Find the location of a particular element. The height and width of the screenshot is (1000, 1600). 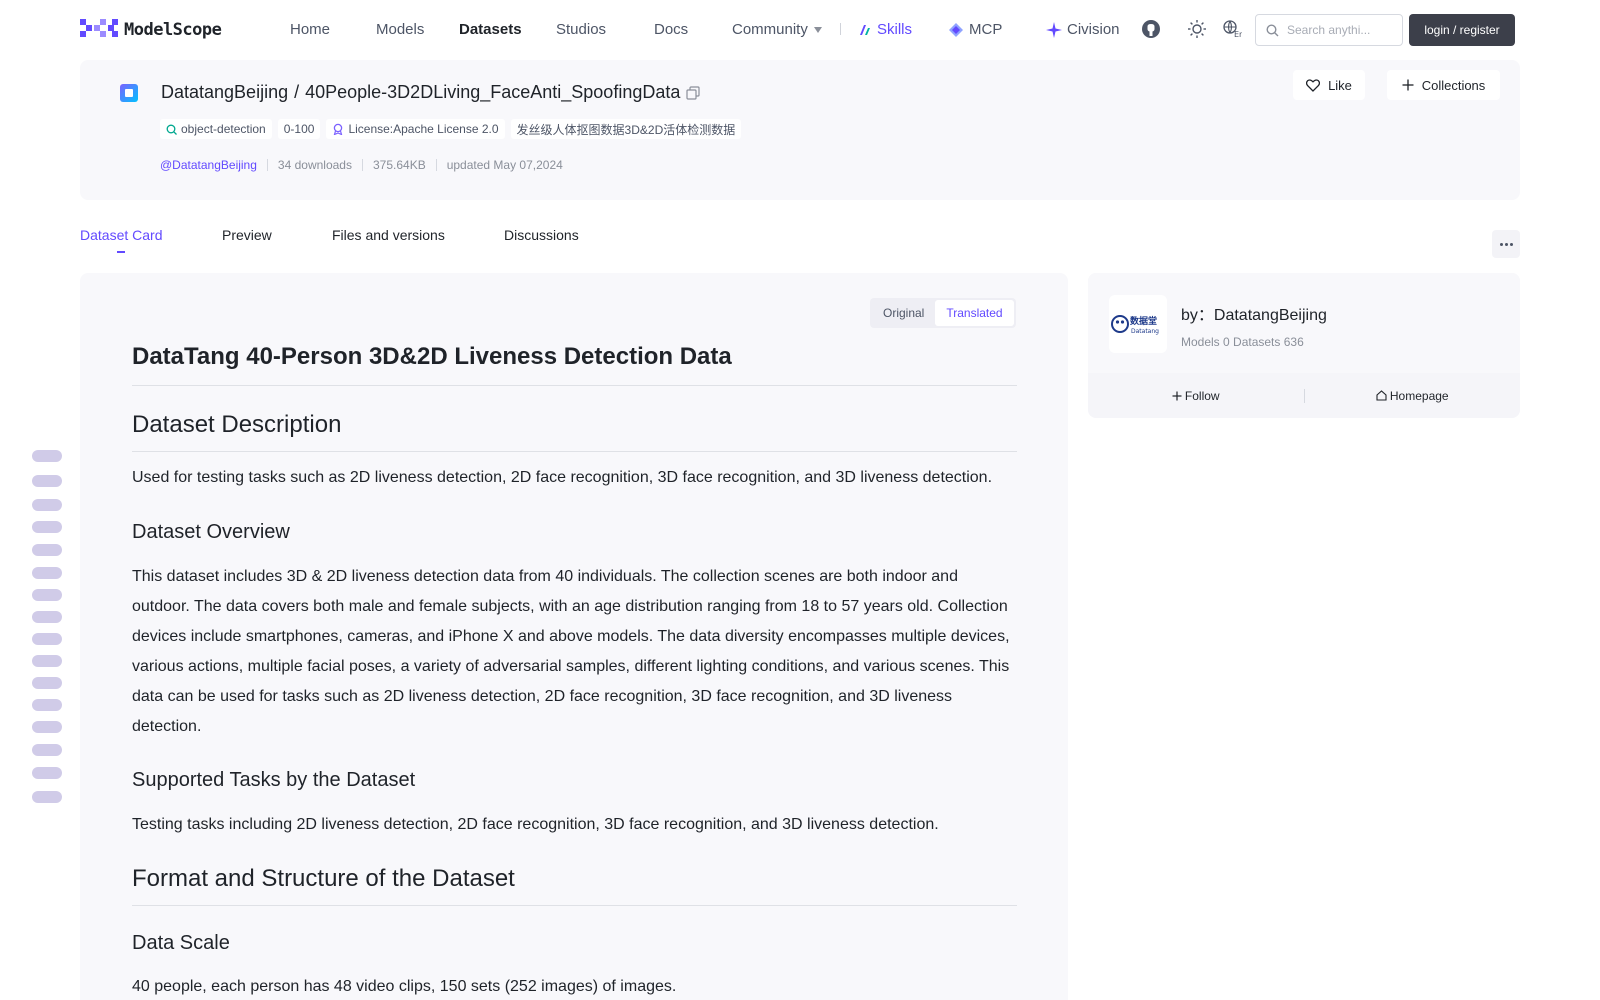

organization-actions: Follow Homepage is located at coordinates (1304, 395).